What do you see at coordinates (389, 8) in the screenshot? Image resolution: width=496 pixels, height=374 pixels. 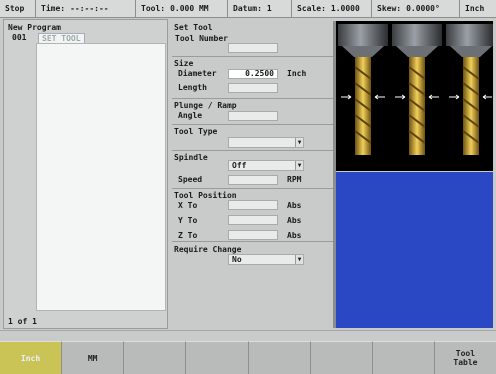 I see `skew-label: Skew:` at bounding box center [389, 8].